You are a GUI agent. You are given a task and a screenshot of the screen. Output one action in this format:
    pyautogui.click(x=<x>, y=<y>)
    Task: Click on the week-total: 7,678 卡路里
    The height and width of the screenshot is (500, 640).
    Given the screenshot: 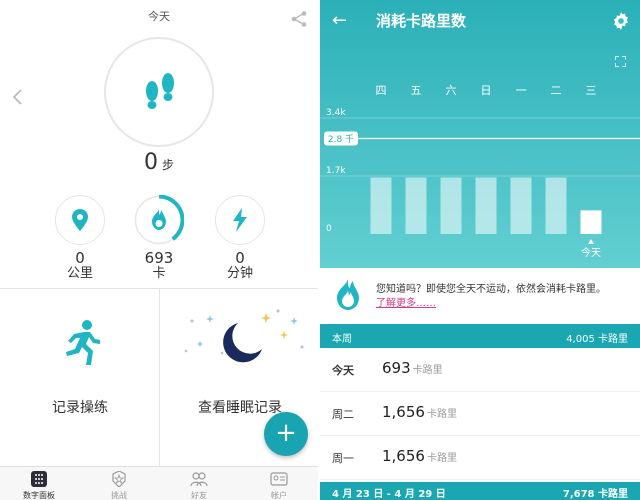 What is the action you would take?
    pyautogui.click(x=595, y=494)
    